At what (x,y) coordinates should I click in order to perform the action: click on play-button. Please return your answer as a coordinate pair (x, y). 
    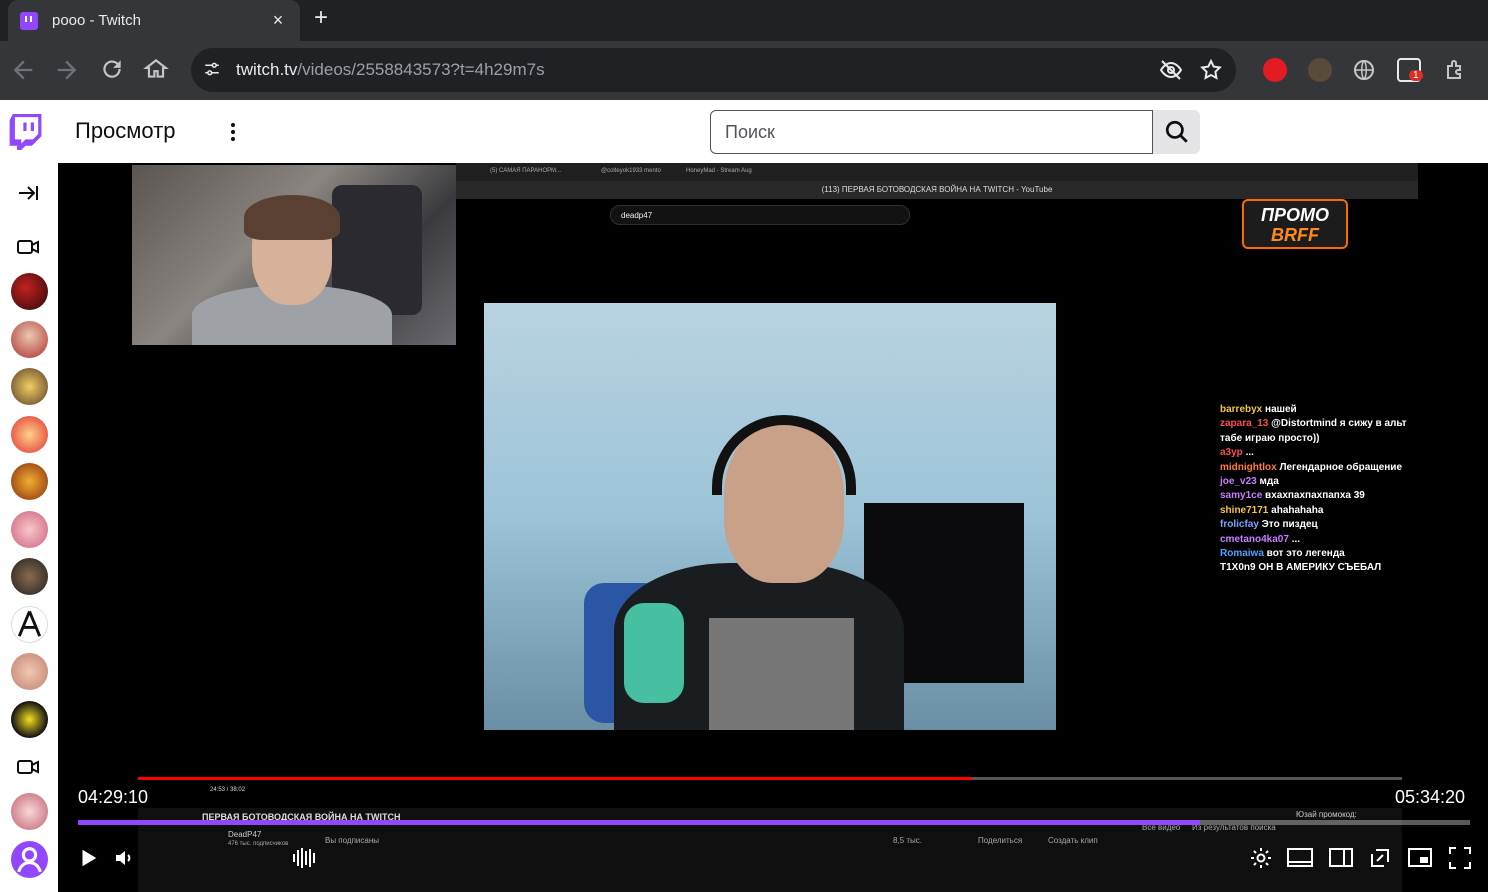
    Looking at the image, I should click on (88, 858).